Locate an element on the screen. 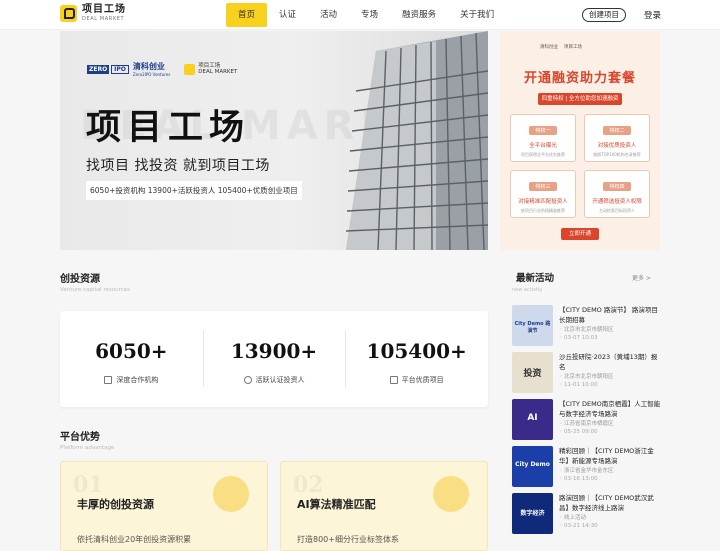 This screenshot has height=551, width=720. banner-deal-market-logo: 项目工场 DEAL MARKET is located at coordinates (210, 69).